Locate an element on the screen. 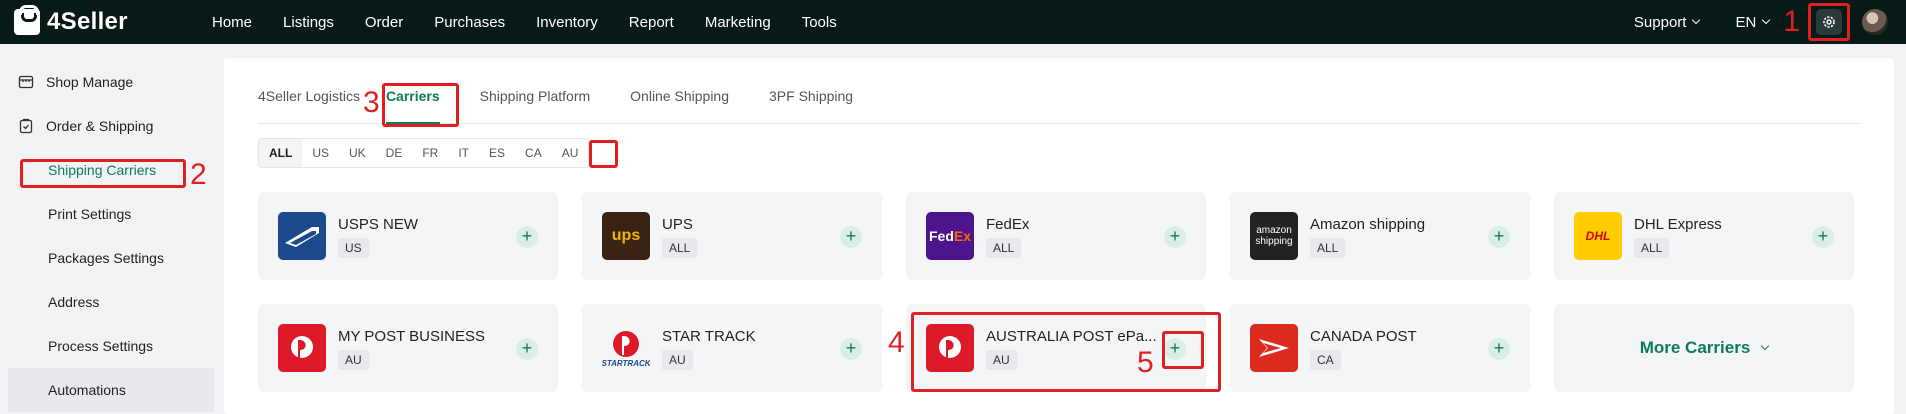  carrier-name: DHL Express is located at coordinates (1678, 224).